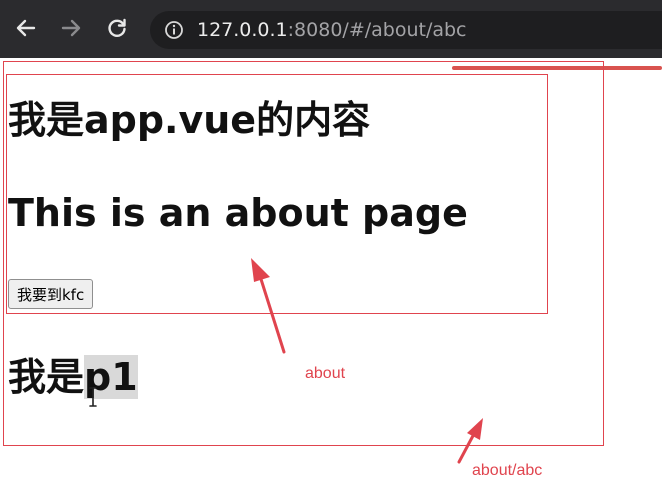 The width and height of the screenshot is (662, 492). What do you see at coordinates (377, 30) in the screenshot?
I see `url-path: :8080/#/about/abc` at bounding box center [377, 30].